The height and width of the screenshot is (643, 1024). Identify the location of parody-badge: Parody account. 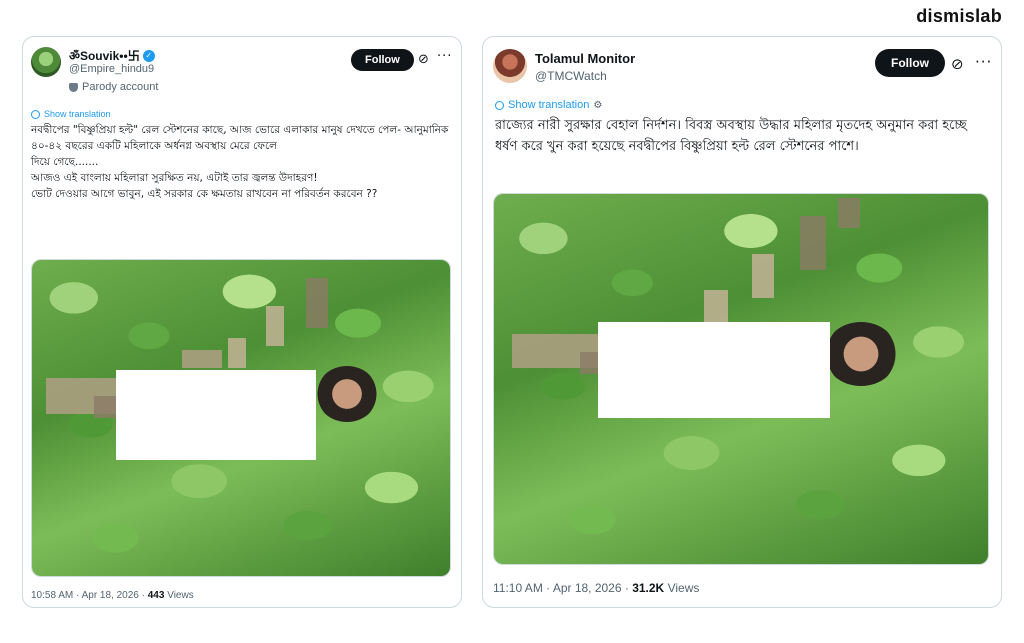
(113, 87).